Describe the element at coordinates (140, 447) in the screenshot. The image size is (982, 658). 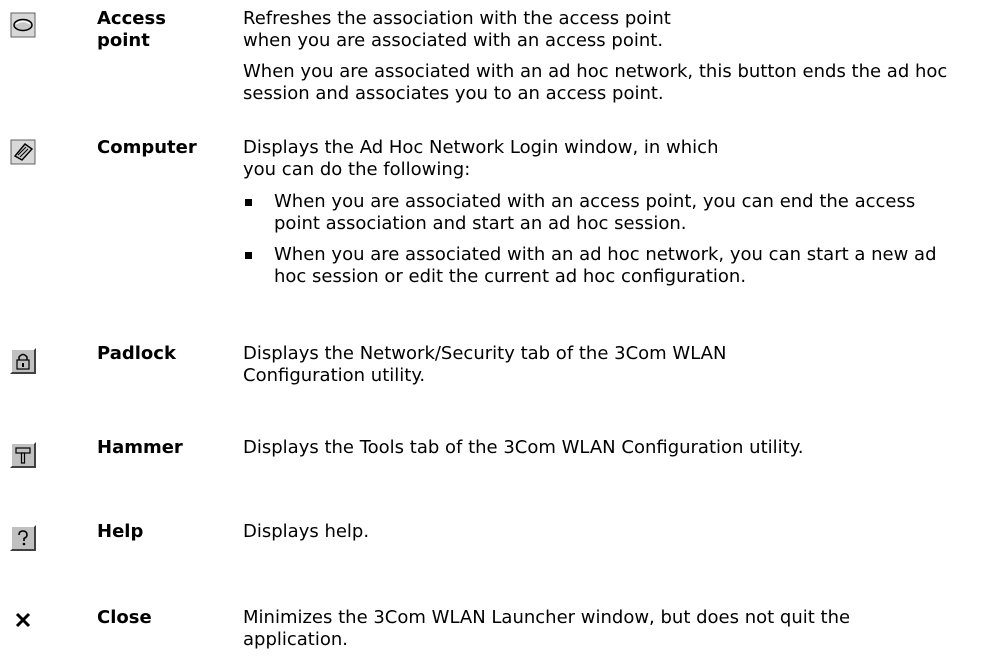
I see `term-hammer: Hammer` at that location.